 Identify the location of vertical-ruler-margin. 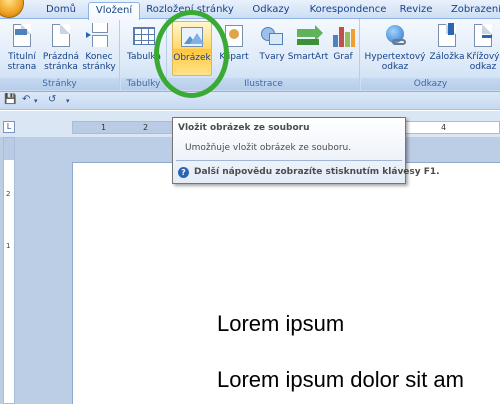
(9, 149).